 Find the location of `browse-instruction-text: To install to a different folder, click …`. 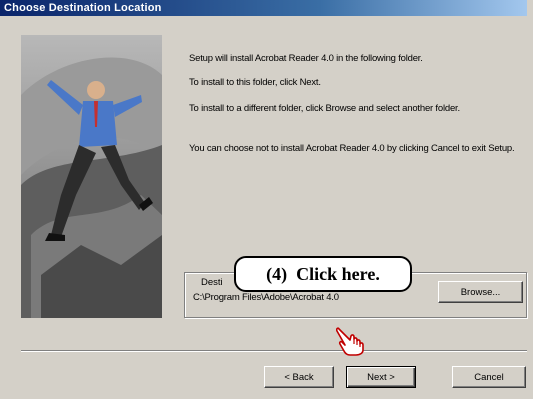

browse-instruction-text: To install to a different folder, click … is located at coordinates (324, 108).